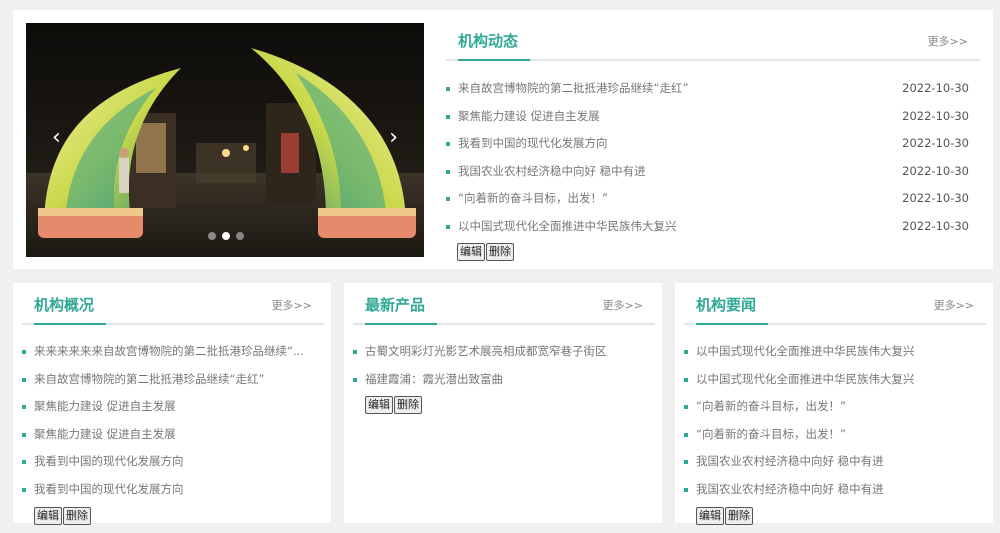  Describe the element at coordinates (173, 307) in the screenshot. I see `section-header: 机构概况 更多>>` at that location.